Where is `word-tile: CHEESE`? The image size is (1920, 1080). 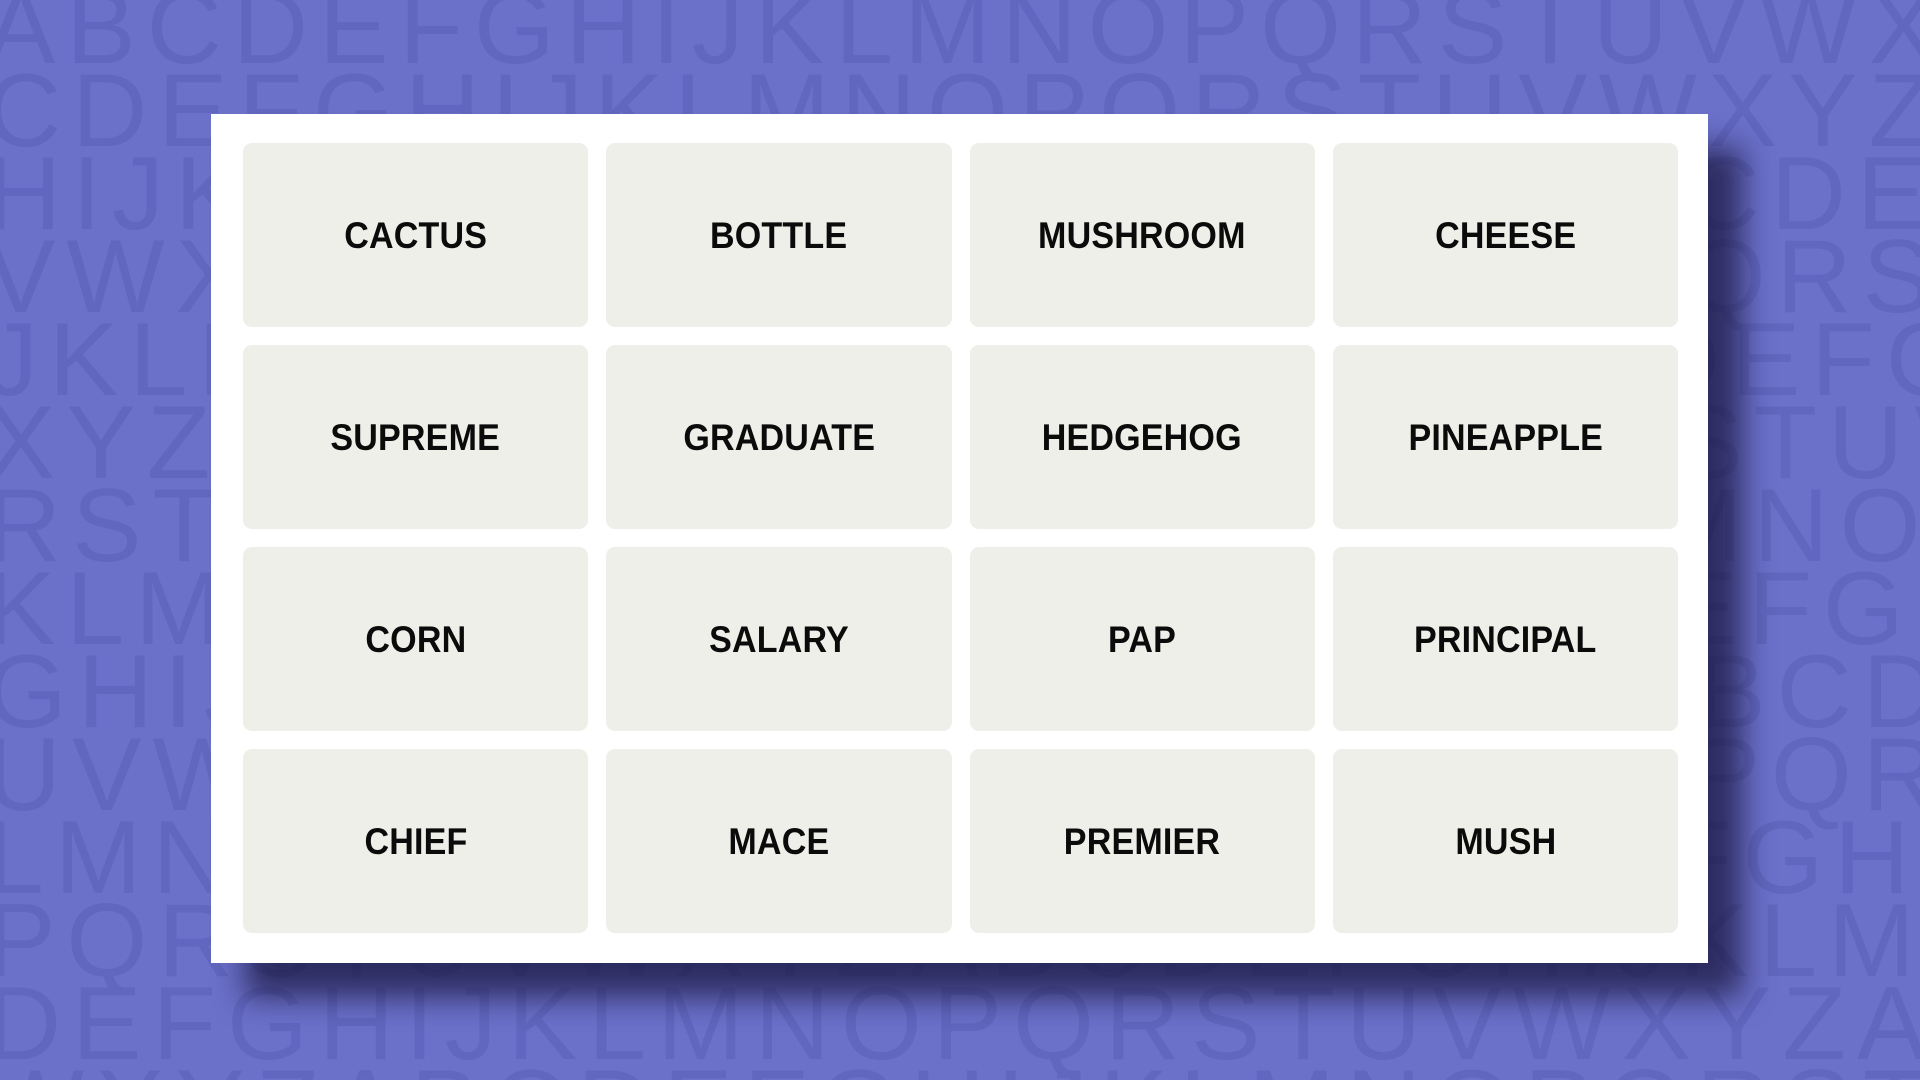
word-tile: CHEESE is located at coordinates (1505, 235).